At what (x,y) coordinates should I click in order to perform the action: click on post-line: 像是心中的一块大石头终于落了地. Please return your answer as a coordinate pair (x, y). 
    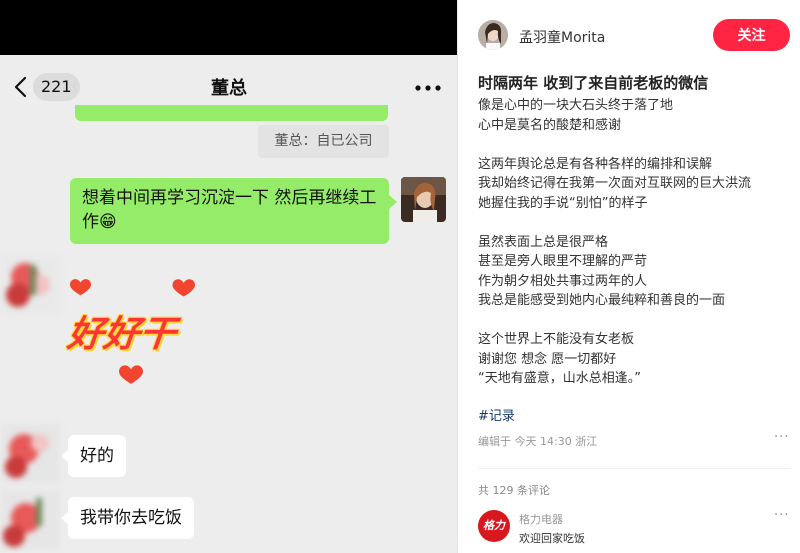
    Looking at the image, I should click on (576, 105).